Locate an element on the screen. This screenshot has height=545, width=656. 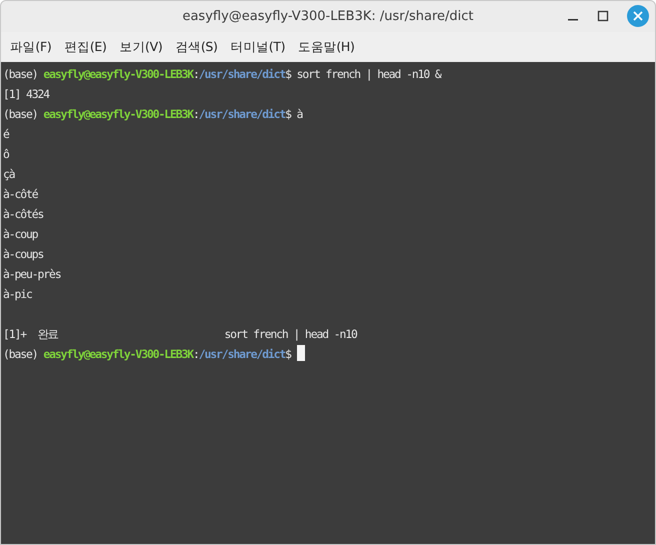
menu-item: 파일(F) is located at coordinates (31, 47).